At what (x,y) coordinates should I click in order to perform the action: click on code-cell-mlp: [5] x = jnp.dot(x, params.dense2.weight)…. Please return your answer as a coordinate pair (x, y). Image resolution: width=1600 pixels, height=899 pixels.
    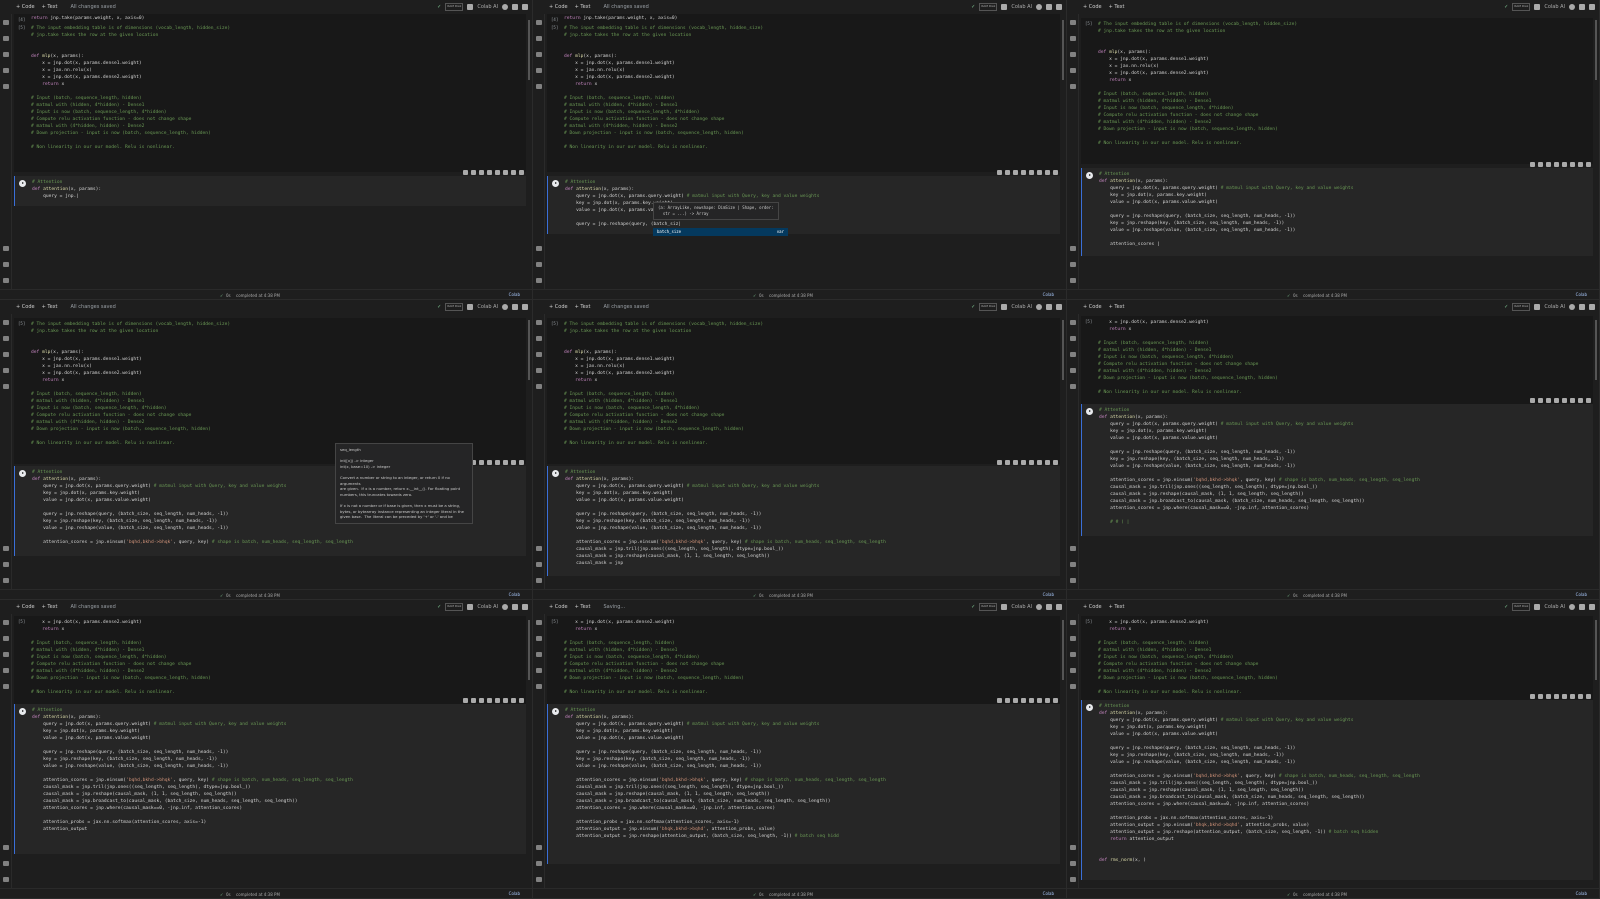
    Looking at the image, I should click on (803, 661).